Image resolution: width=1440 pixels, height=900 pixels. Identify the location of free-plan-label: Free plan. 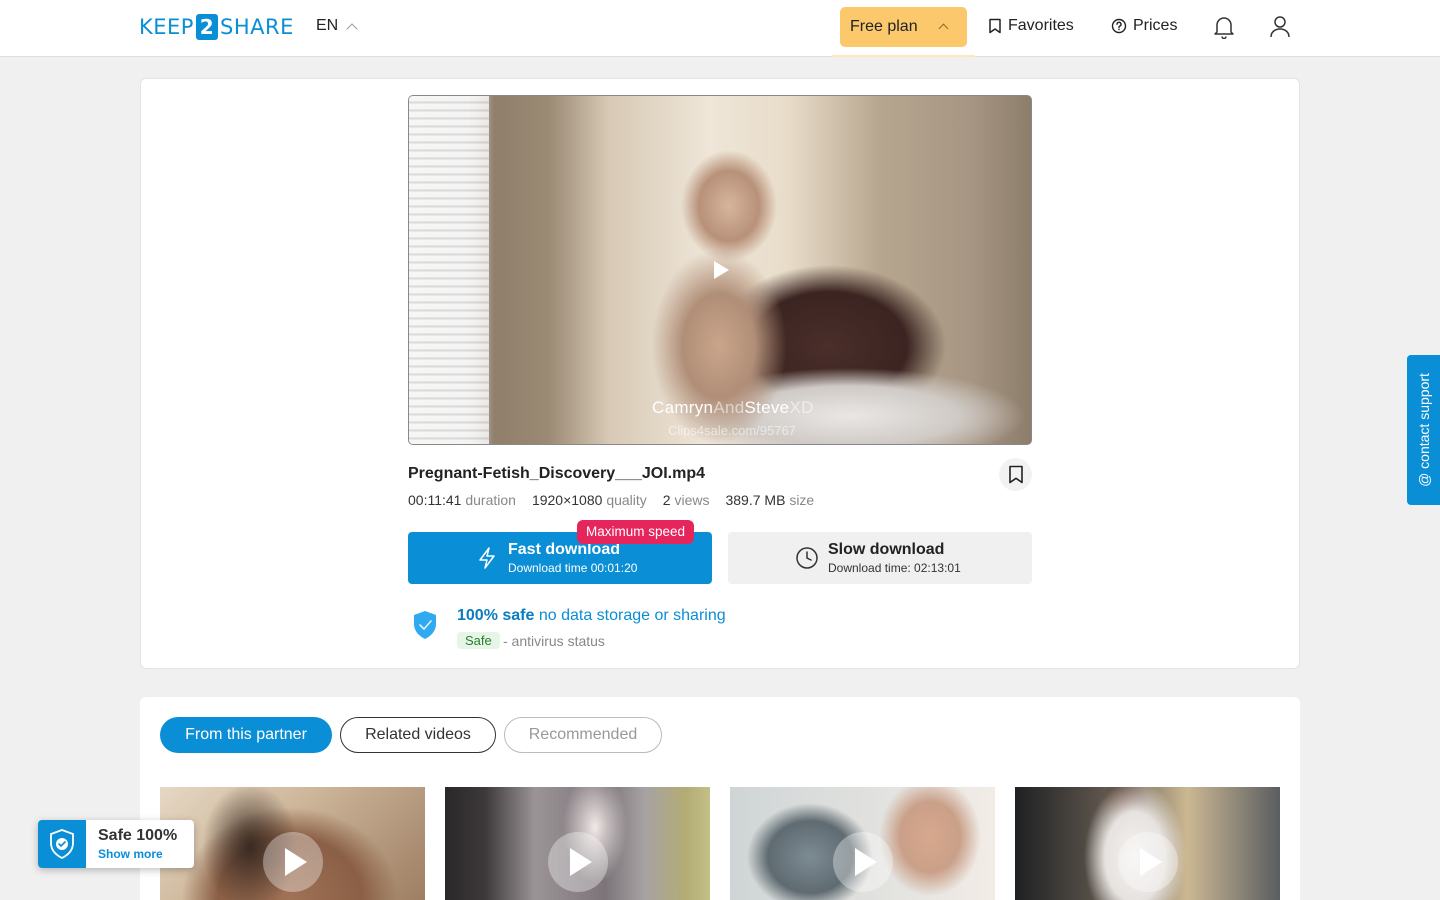
(884, 26).